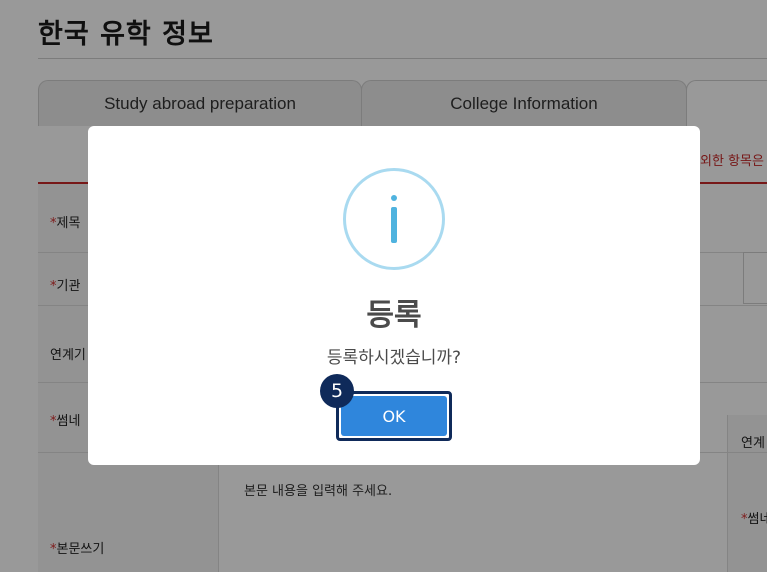 Image resolution: width=767 pixels, height=572 pixels. What do you see at coordinates (394, 358) in the screenshot?
I see `dialog-message: 등록하시겠습니까?` at bounding box center [394, 358].